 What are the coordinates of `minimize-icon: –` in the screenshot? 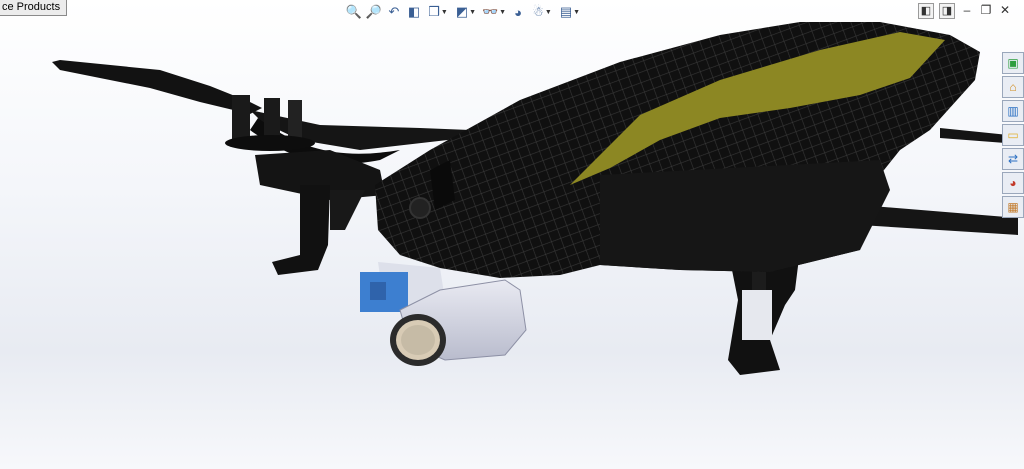 It's located at (967, 10).